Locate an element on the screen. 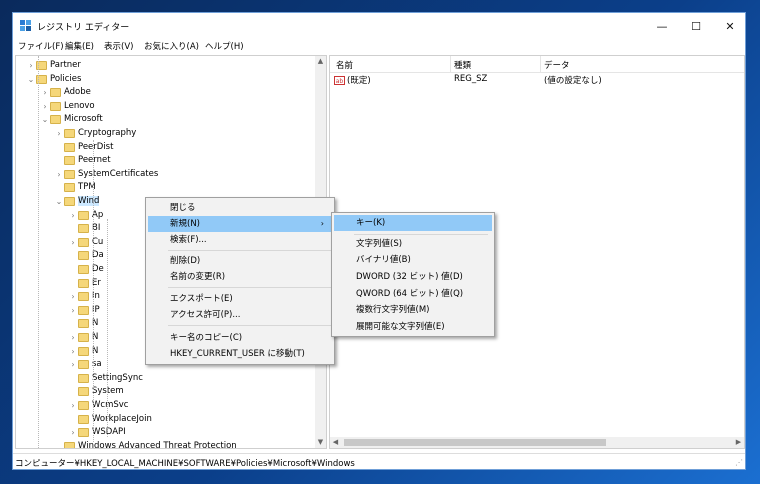 Image resolution: width=760 pixels, height=484 pixels. scroll-right-arrow: ▶ is located at coordinates (738, 442).